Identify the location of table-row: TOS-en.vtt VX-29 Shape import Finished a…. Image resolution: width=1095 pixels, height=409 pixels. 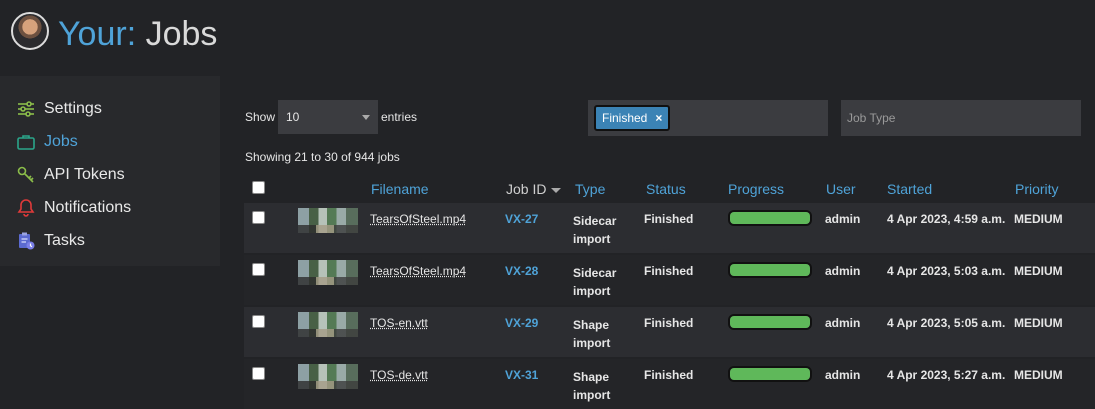
(669, 332).